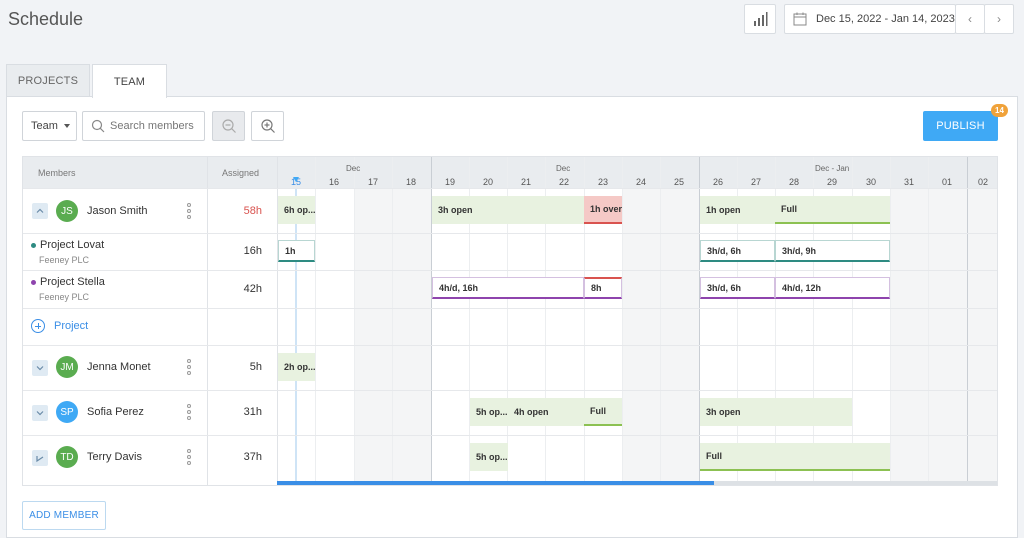  What do you see at coordinates (296, 179) in the screenshot?
I see `today-marker` at bounding box center [296, 179].